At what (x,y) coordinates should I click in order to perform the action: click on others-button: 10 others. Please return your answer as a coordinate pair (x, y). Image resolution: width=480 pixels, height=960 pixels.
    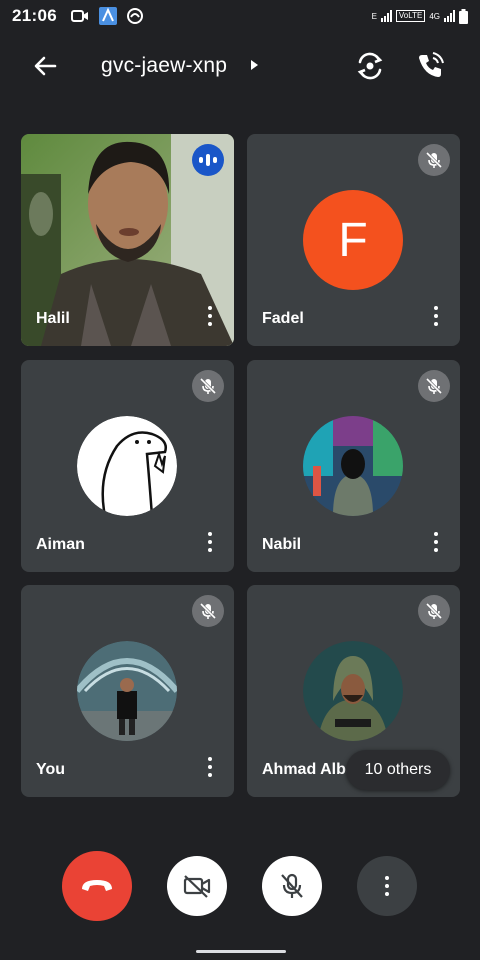
    Looking at the image, I should click on (398, 770).